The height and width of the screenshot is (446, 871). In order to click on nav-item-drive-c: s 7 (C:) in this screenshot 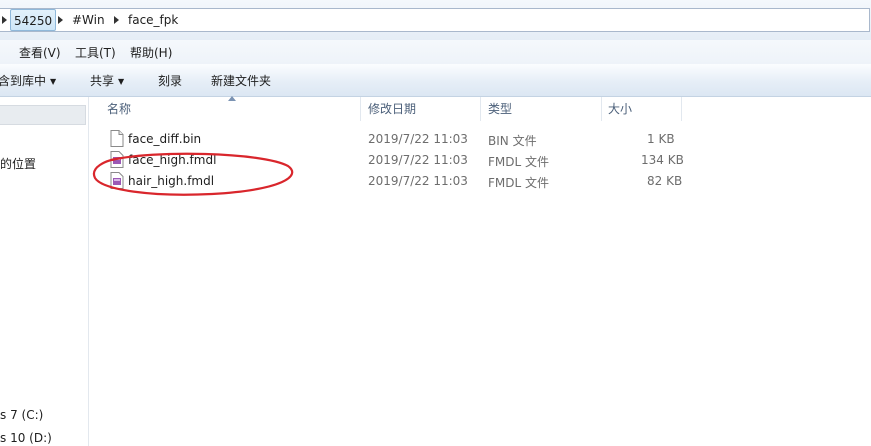, I will do `click(21, 415)`.